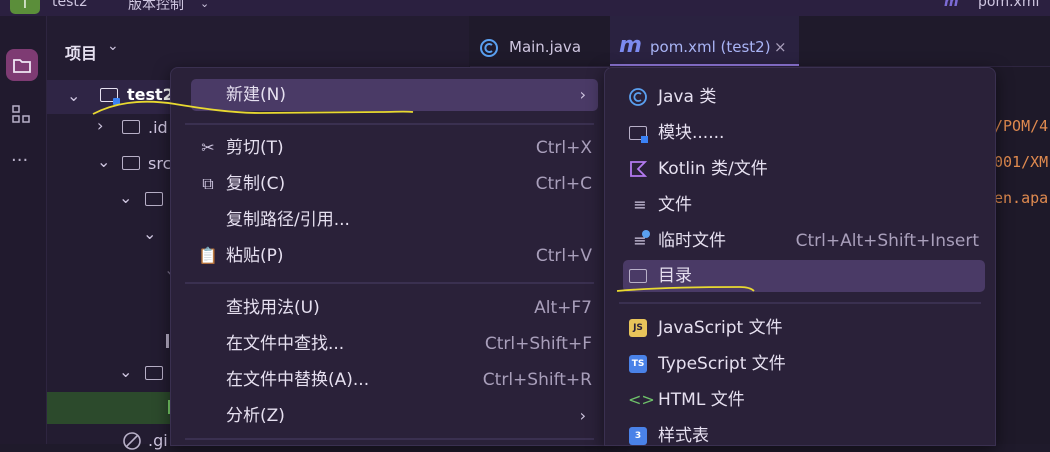 The width and height of the screenshot is (1050, 452). Describe the element at coordinates (394, 416) in the screenshot. I see `menu-item-analyze: 分析(Z) ›` at that location.